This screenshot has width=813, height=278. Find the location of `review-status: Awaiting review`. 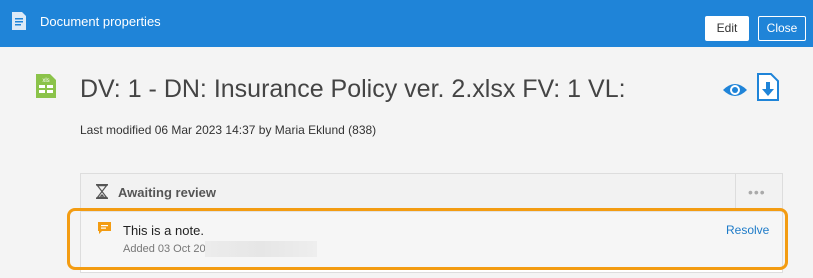

review-status: Awaiting review is located at coordinates (167, 192).